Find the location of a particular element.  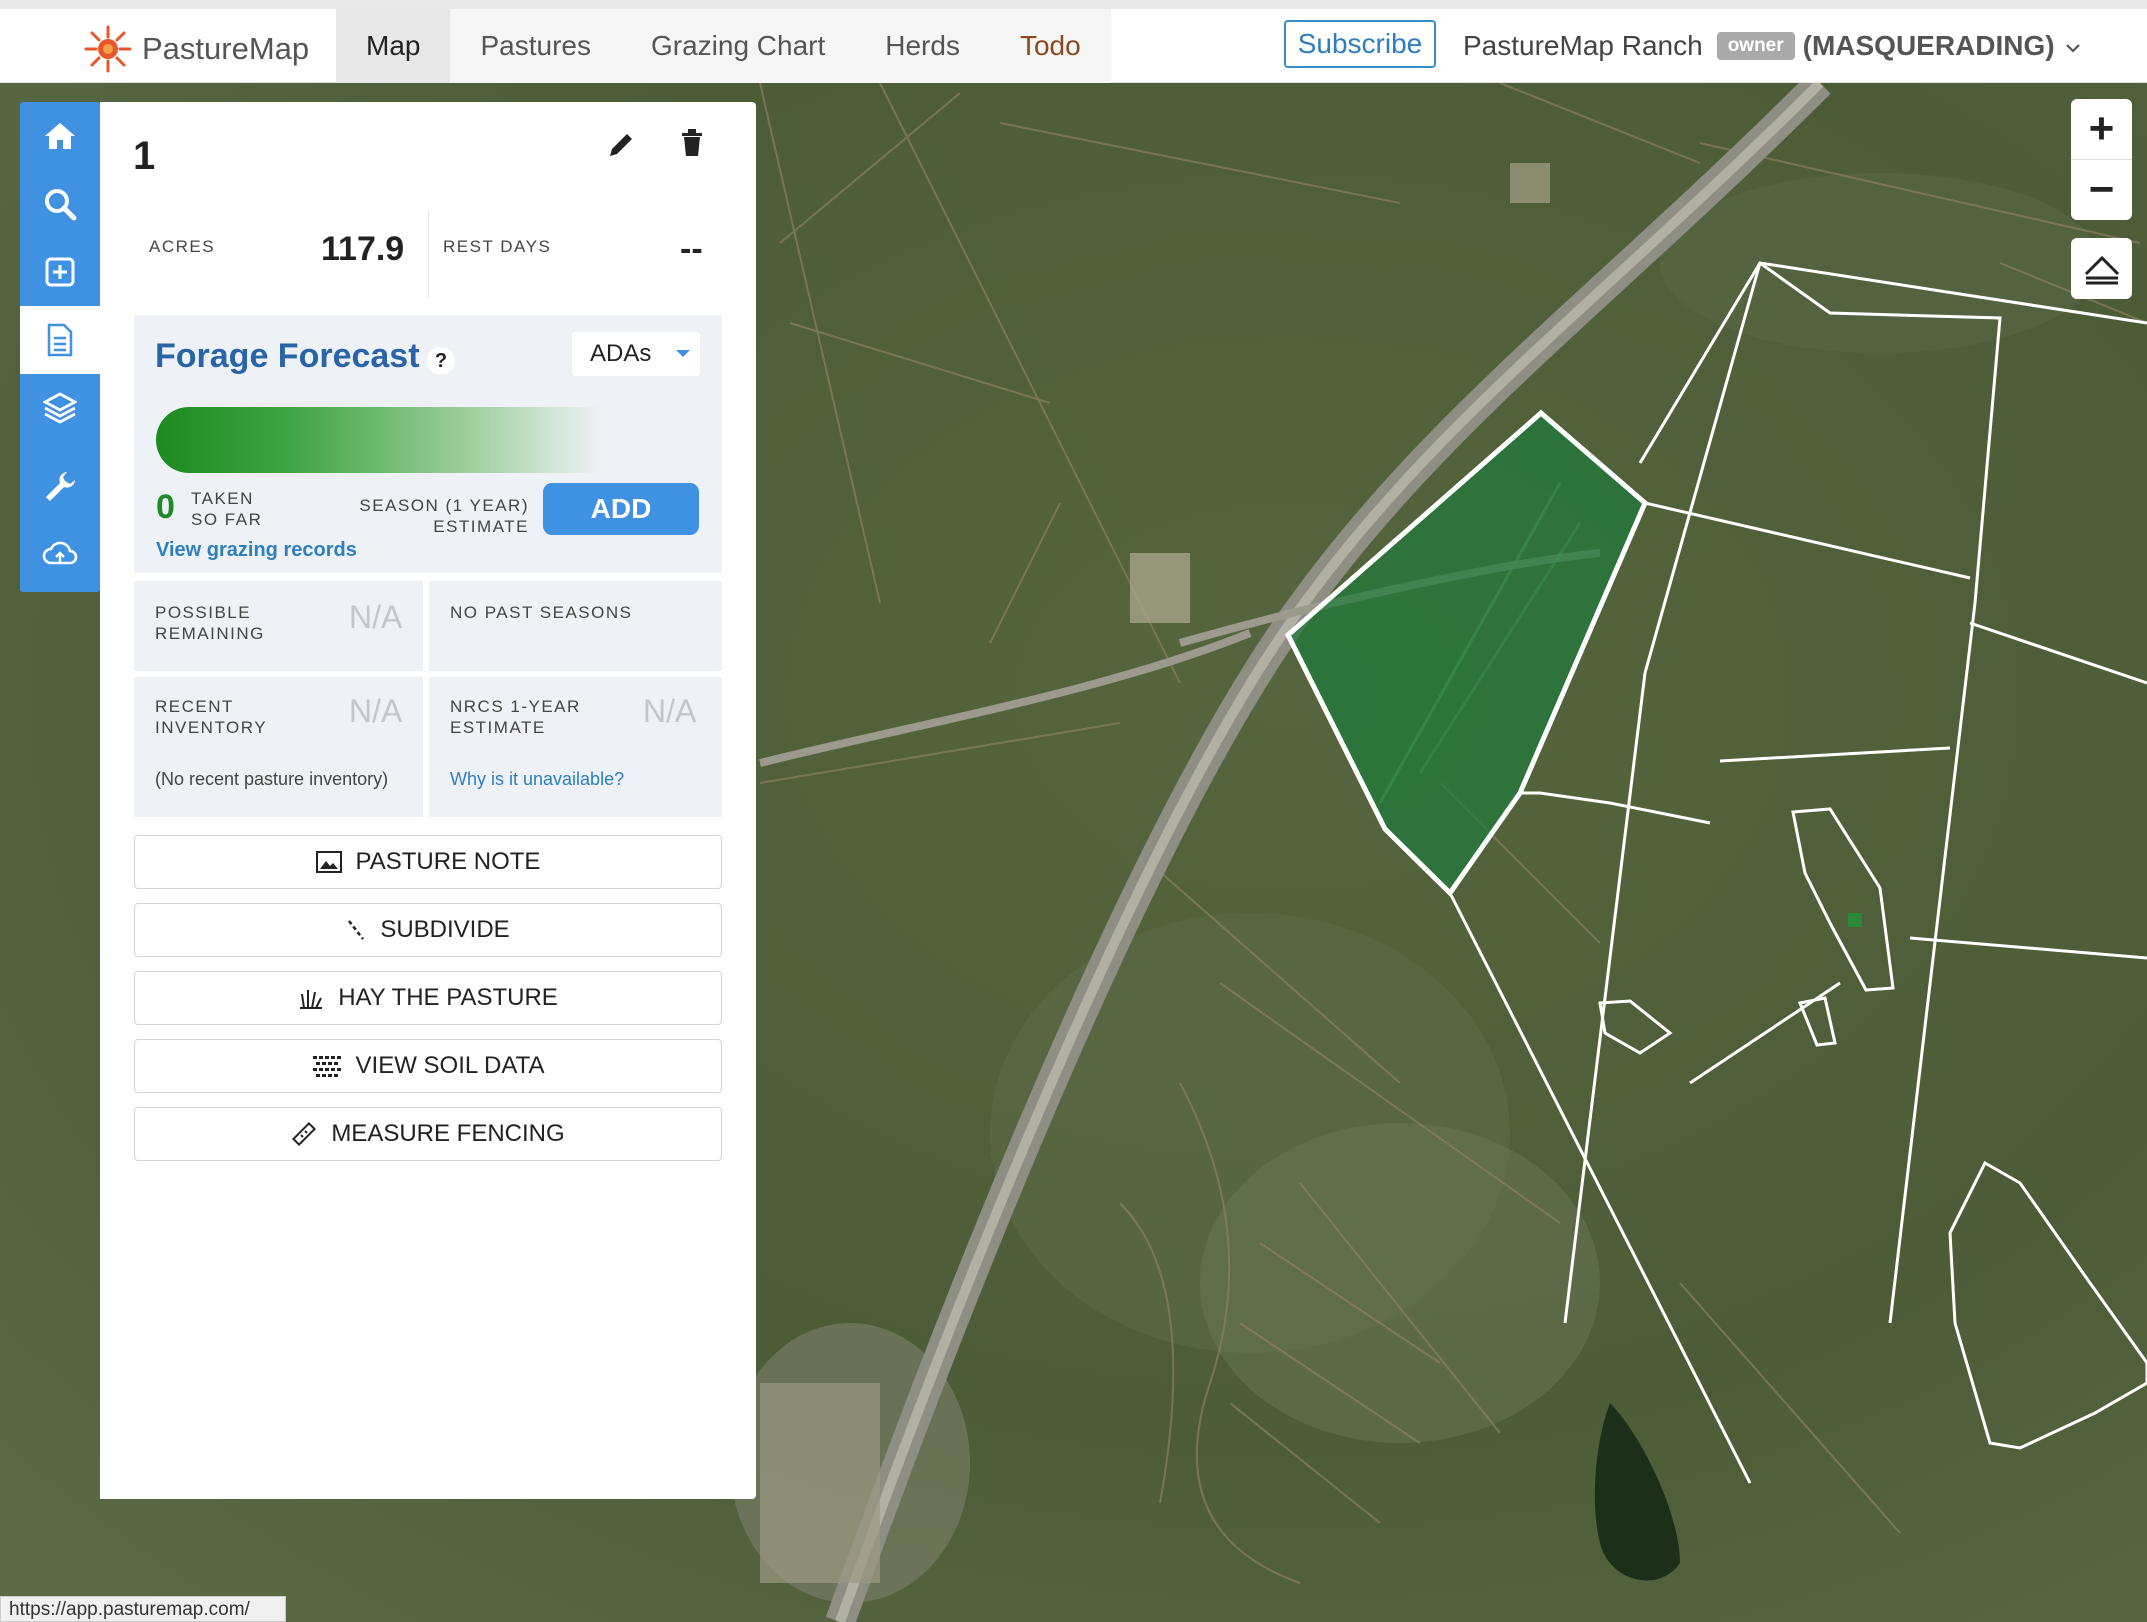

home-button is located at coordinates (60, 136).